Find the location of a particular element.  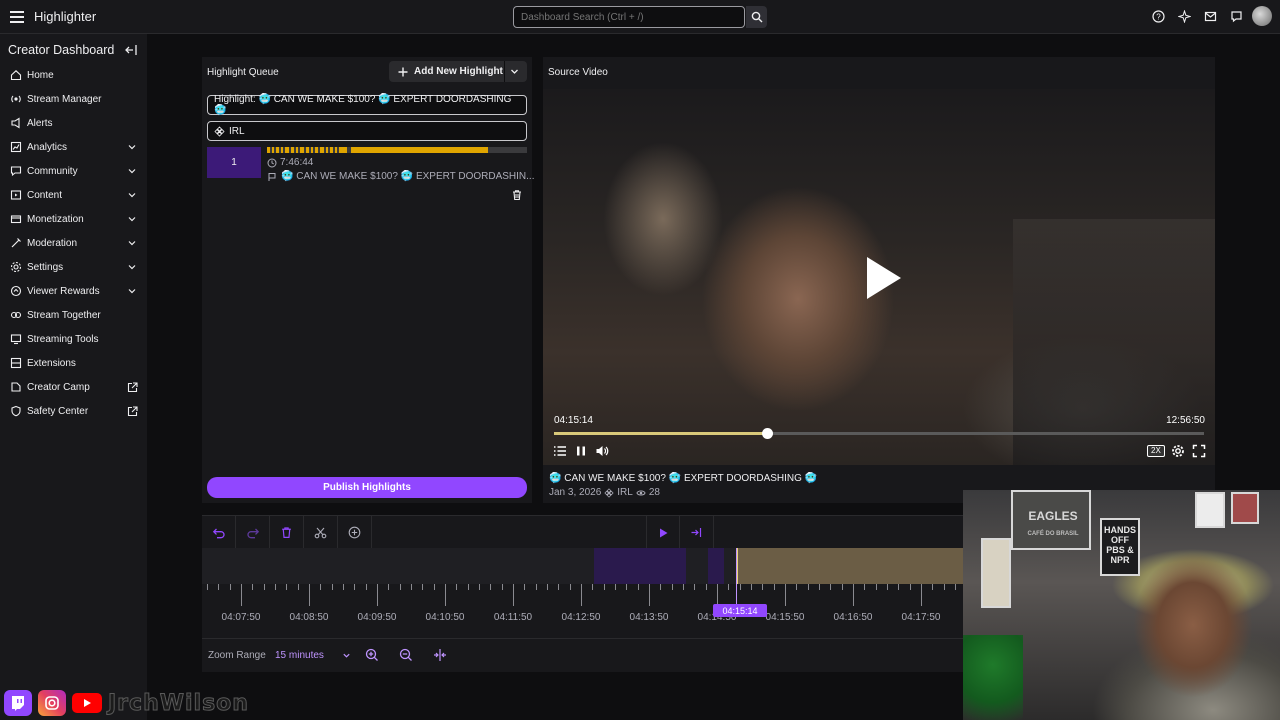

views-eye-icon is located at coordinates (641, 492).